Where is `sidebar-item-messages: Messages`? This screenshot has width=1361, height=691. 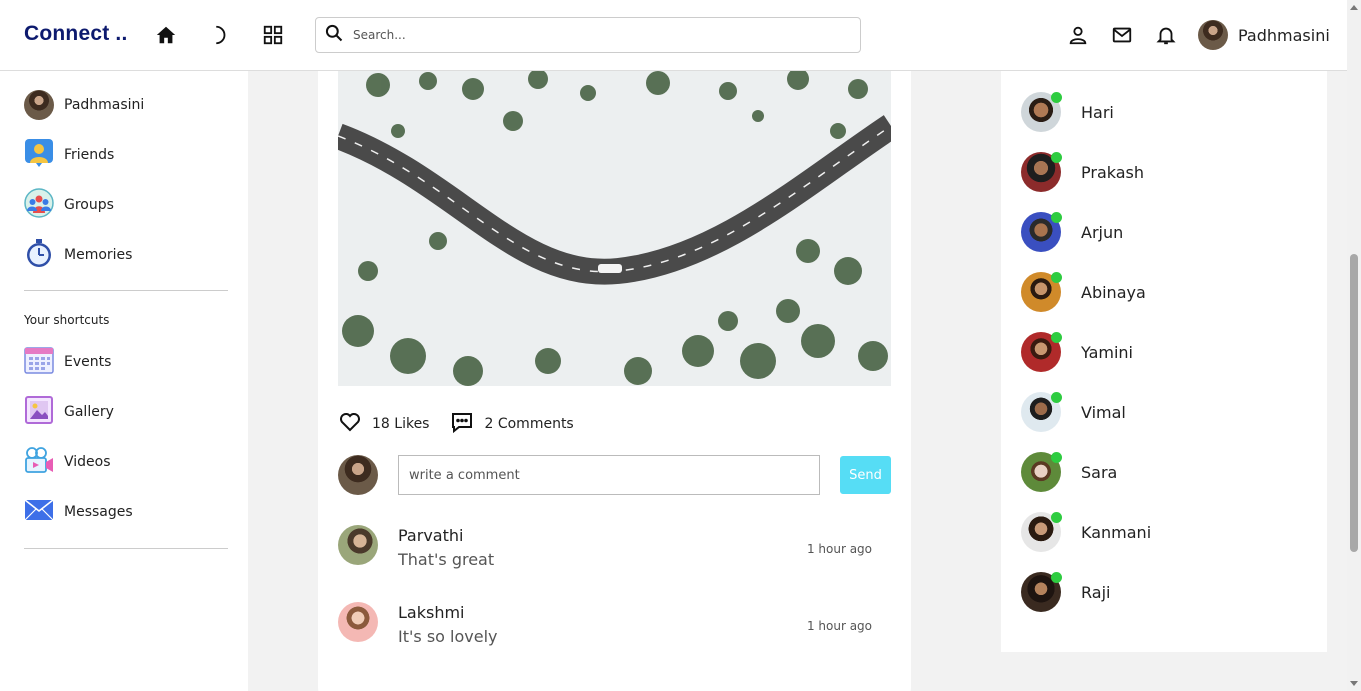
sidebar-item-messages: Messages is located at coordinates (78, 512).